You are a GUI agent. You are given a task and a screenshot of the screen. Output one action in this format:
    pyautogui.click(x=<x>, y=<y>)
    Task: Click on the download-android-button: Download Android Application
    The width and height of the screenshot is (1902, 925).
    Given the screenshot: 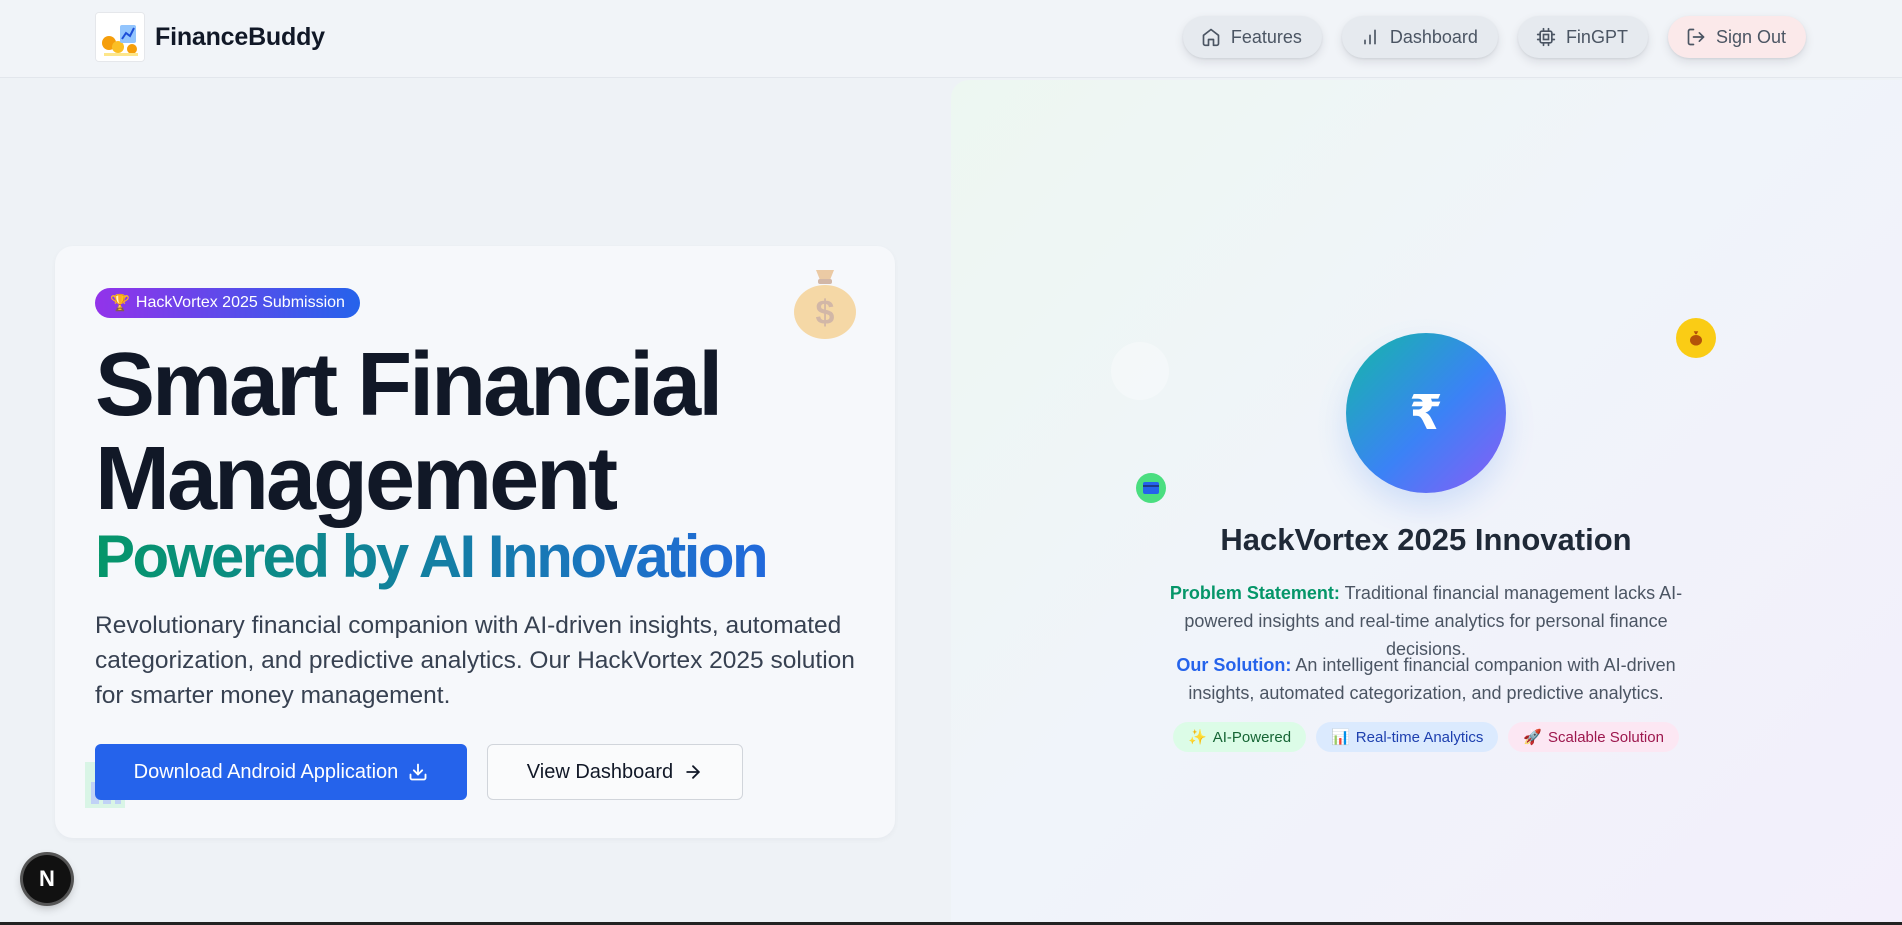 What is the action you would take?
    pyautogui.click(x=281, y=772)
    